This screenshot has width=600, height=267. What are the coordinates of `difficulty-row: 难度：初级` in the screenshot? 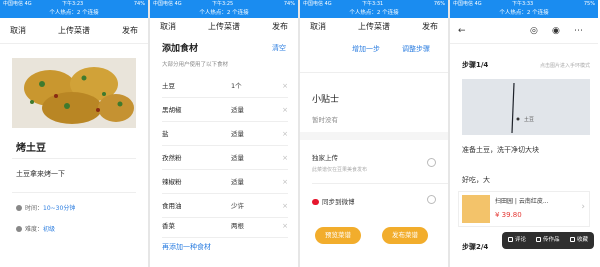 It's located at (35, 228).